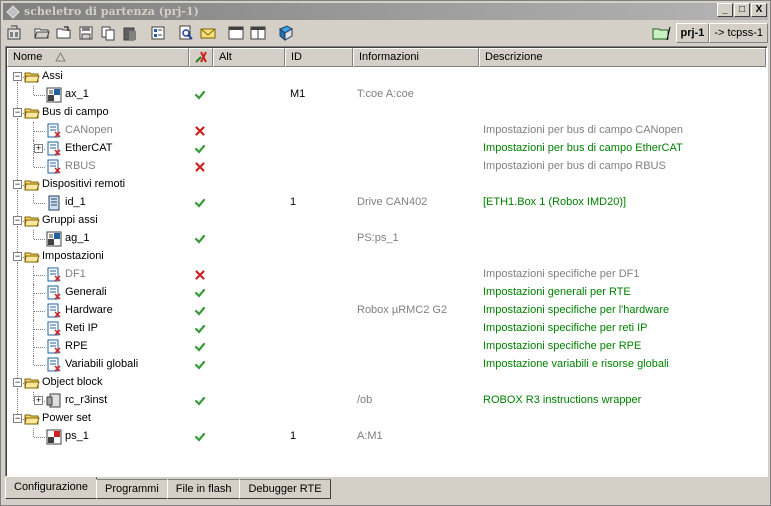 The height and width of the screenshot is (506, 771). I want to click on power-icon, so click(54, 437).